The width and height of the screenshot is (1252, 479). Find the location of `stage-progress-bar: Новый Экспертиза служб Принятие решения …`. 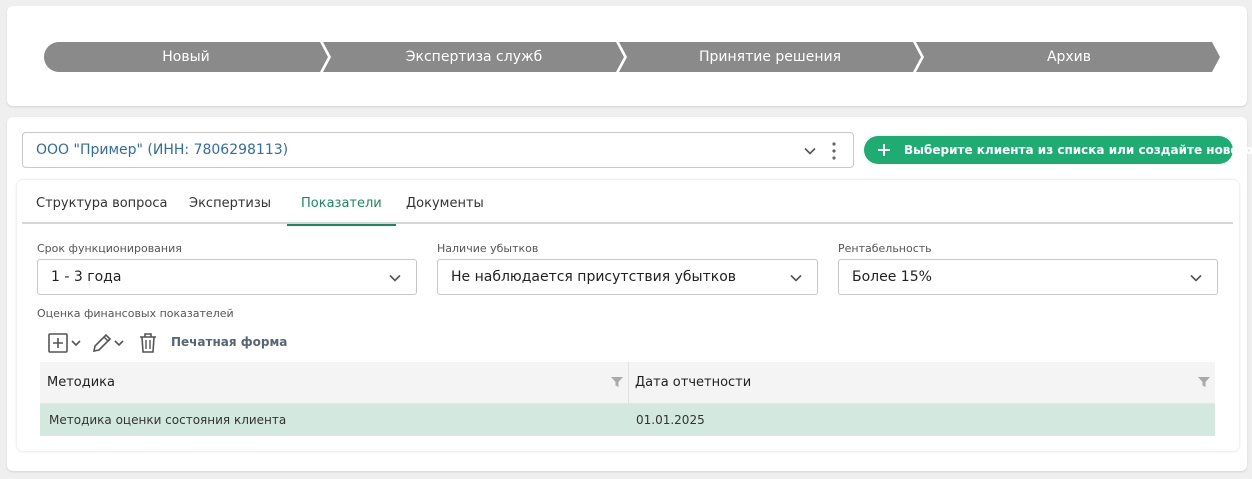

stage-progress-bar: Новый Экспертиза служб Принятие решения … is located at coordinates (632, 57).